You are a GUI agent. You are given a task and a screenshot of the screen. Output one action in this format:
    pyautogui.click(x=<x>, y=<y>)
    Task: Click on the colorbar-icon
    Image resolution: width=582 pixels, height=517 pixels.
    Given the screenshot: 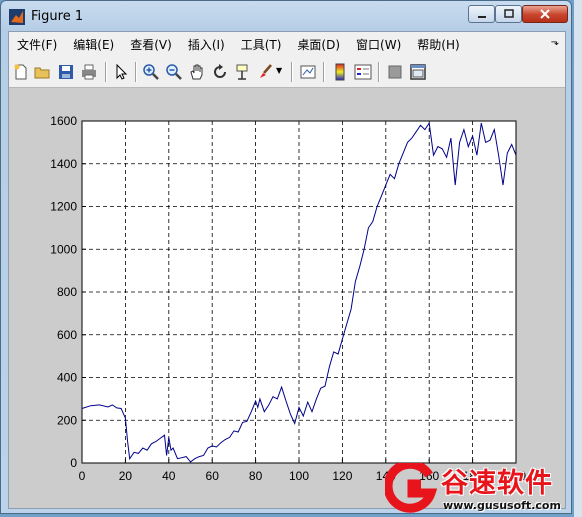 What is the action you would take?
    pyautogui.click(x=340, y=72)
    